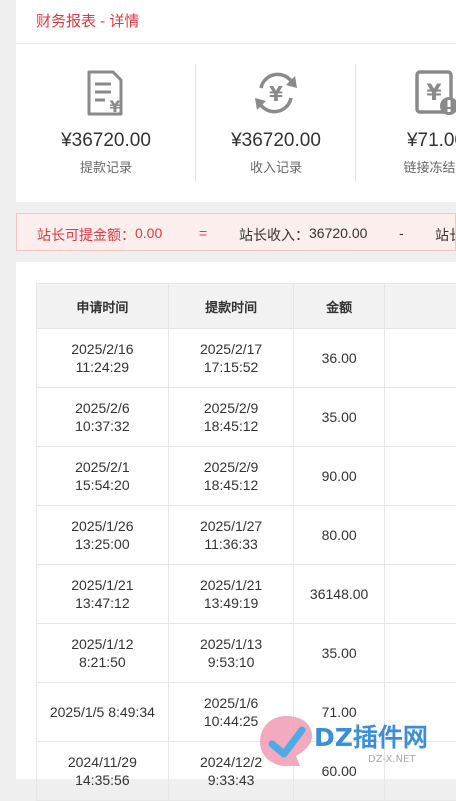 The height and width of the screenshot is (801, 456). What do you see at coordinates (102, 367) in the screenshot?
I see `time-text: 11:24:29` at bounding box center [102, 367].